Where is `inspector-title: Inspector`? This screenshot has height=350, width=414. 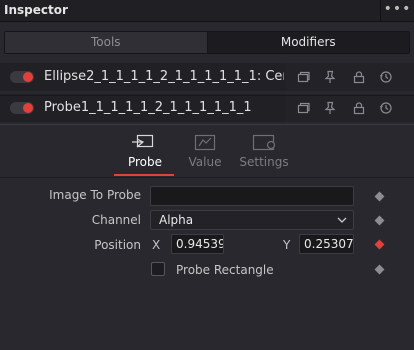
inspector-title: Inspector is located at coordinates (36, 10).